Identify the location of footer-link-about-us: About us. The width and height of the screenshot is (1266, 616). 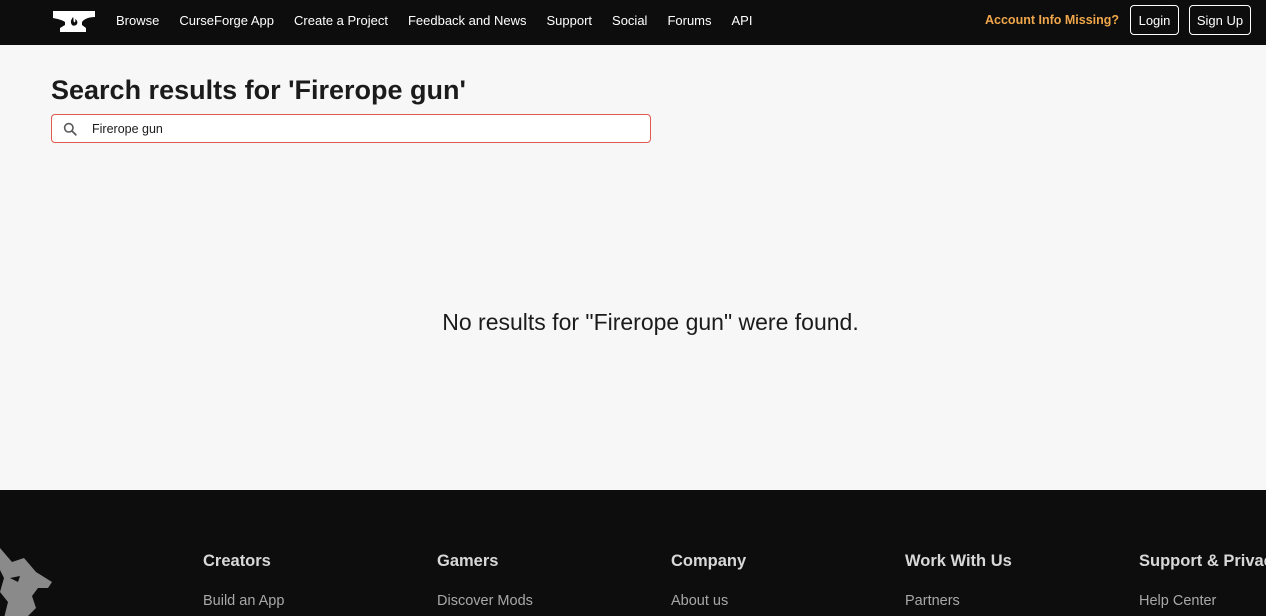
(708, 601).